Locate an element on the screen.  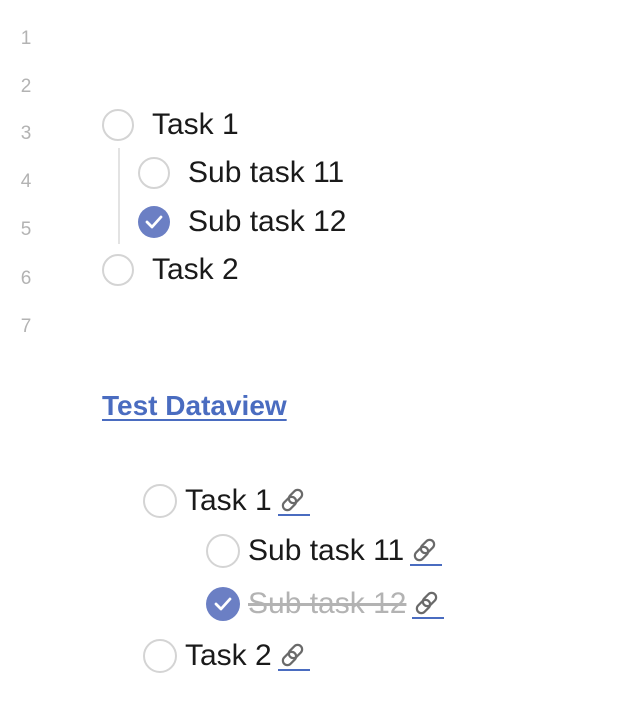
line-number: 6 is located at coordinates (26, 278).